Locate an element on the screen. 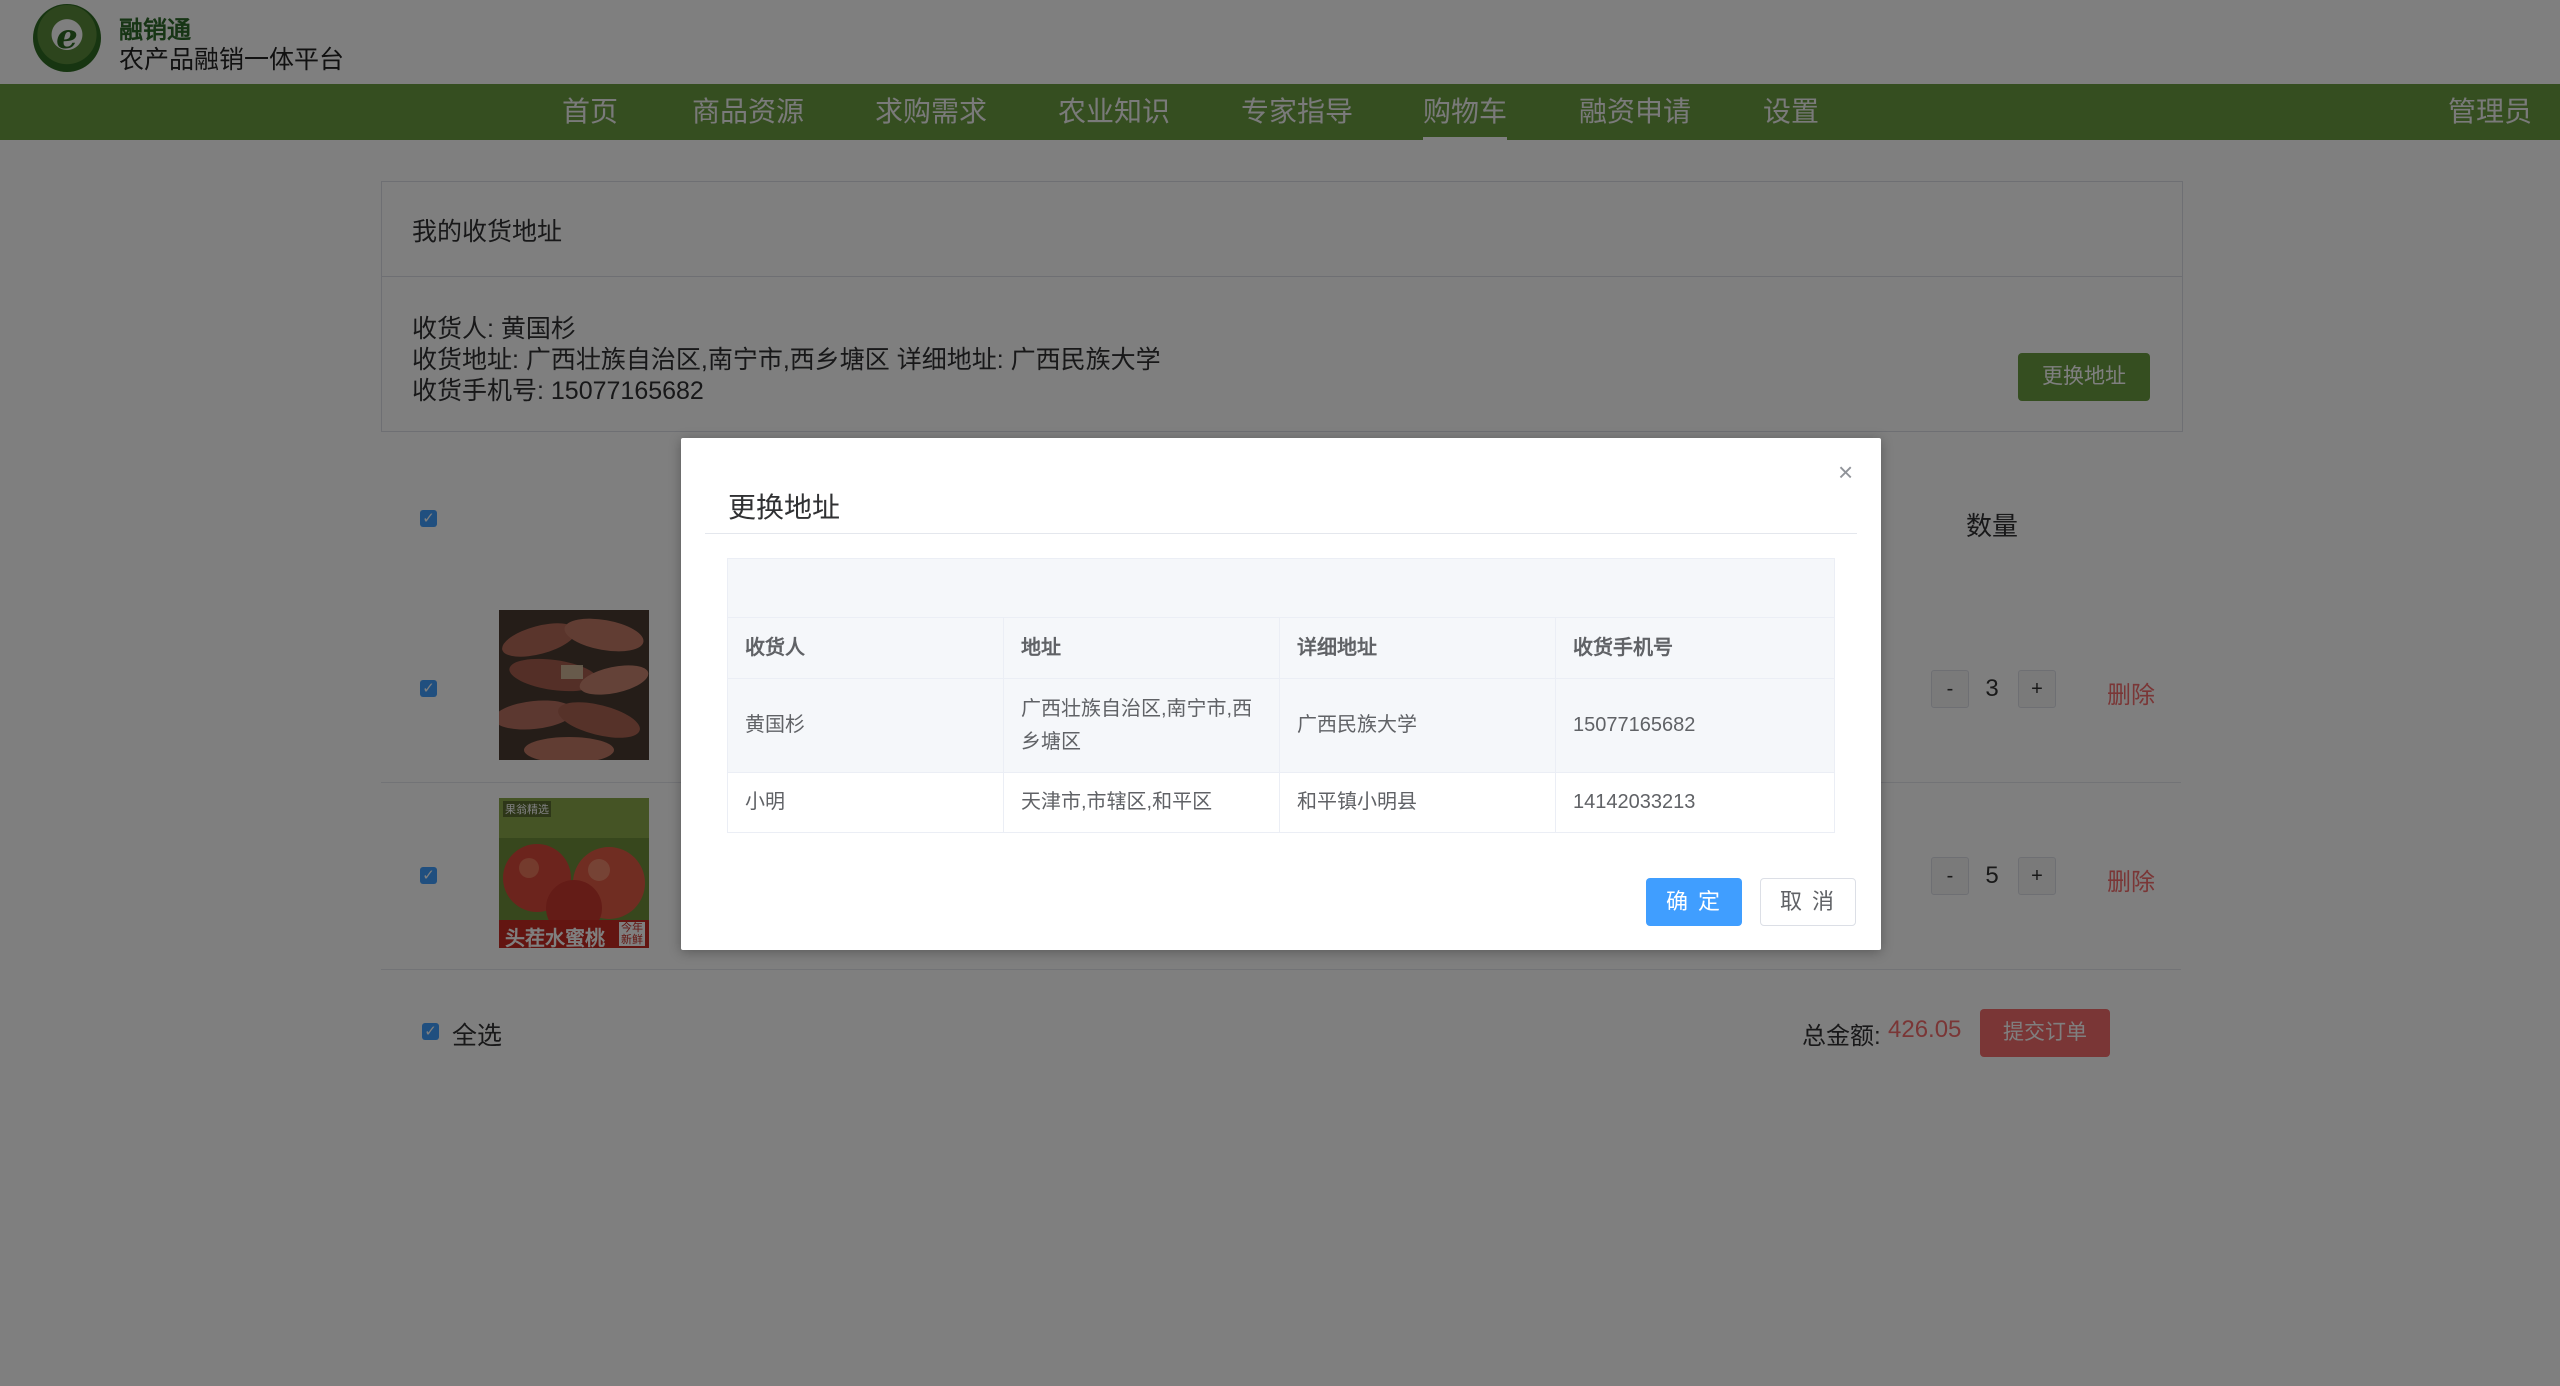  cell-address: 天津市,市辖区,和平区 is located at coordinates (1142, 802).